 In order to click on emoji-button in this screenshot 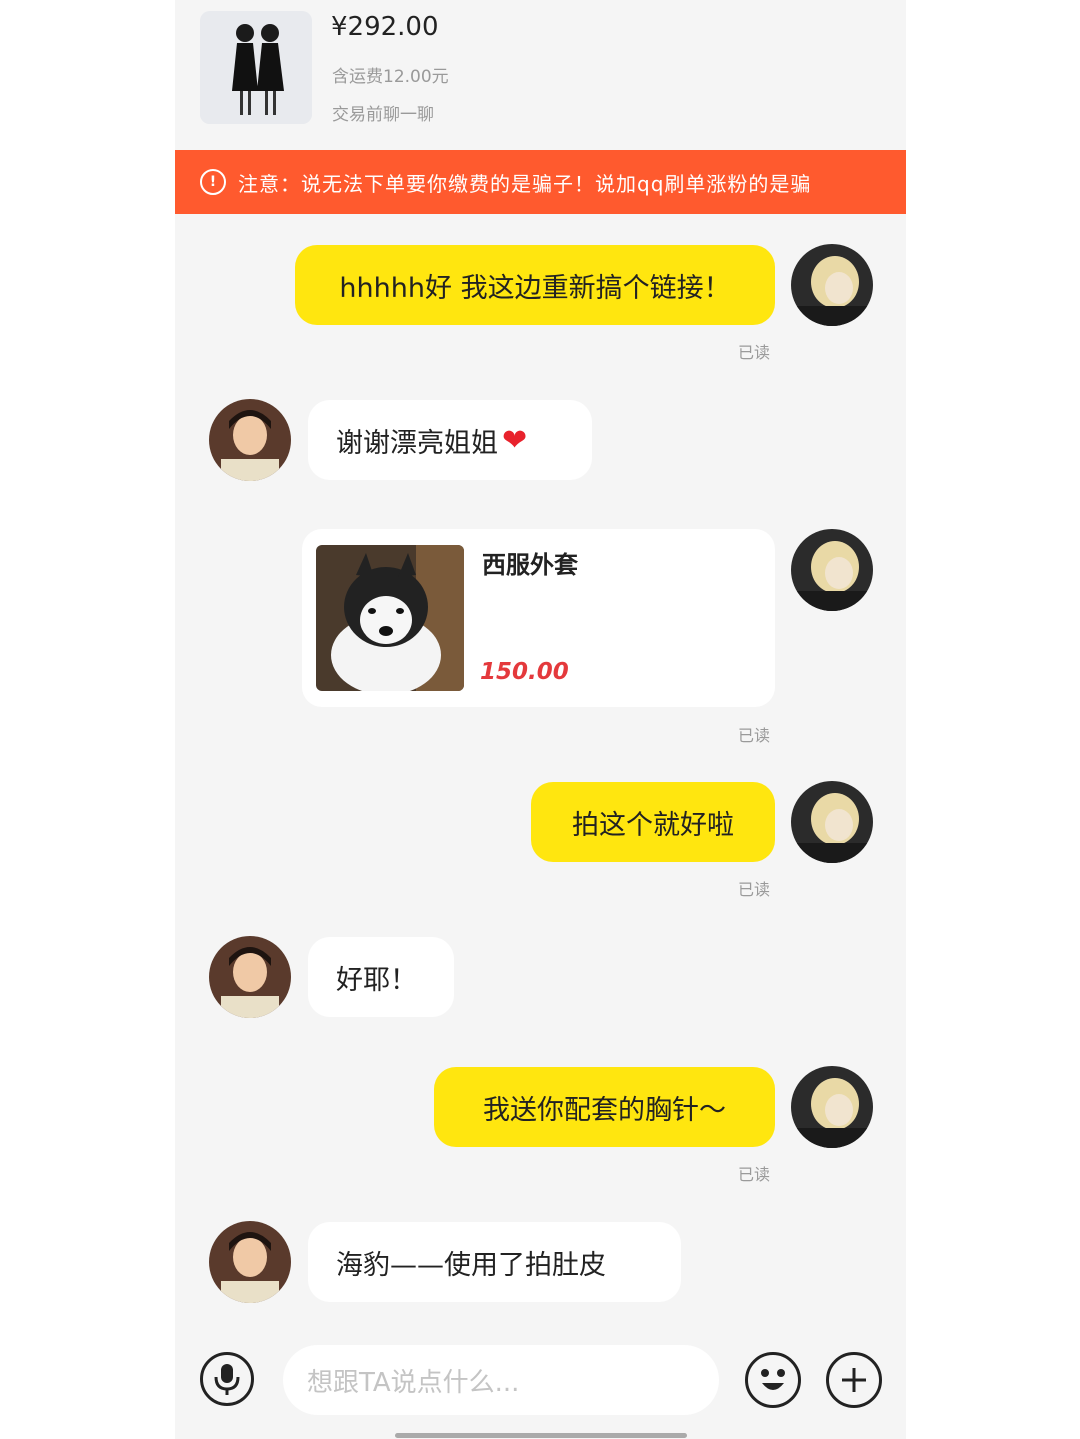, I will do `click(773, 1380)`.